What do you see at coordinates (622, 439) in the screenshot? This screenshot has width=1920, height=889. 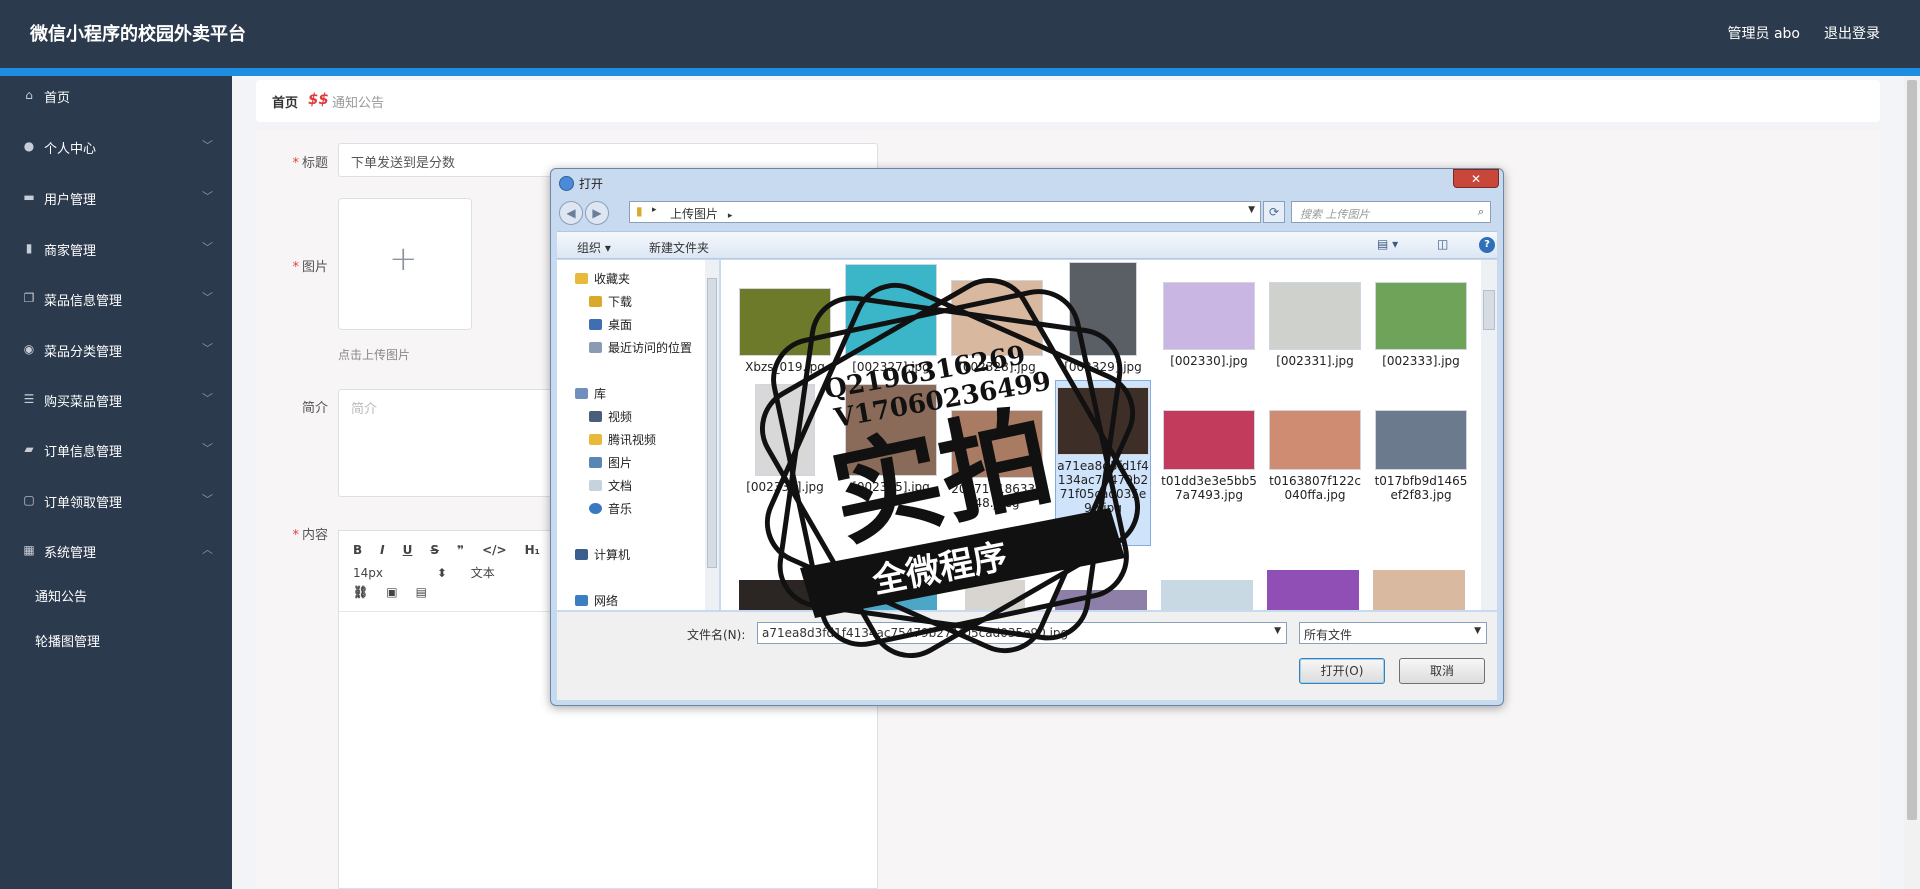 I see `nav-tencent-video: 腾讯视频` at bounding box center [622, 439].